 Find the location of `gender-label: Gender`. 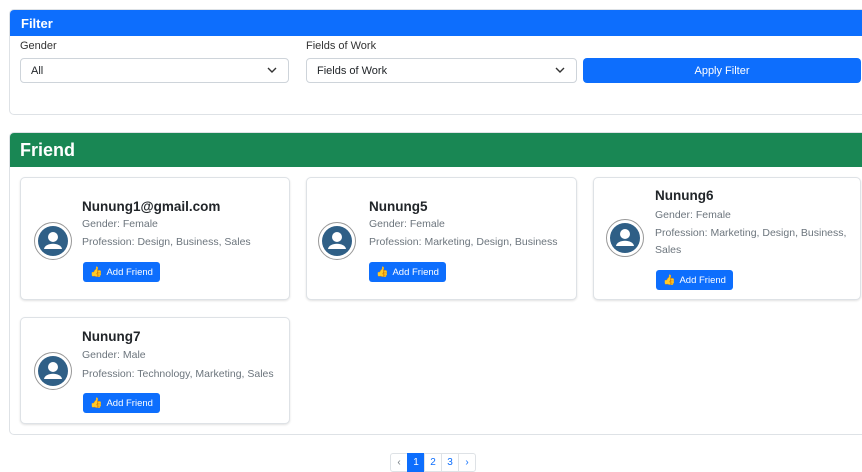

gender-label: Gender is located at coordinates (38, 46).